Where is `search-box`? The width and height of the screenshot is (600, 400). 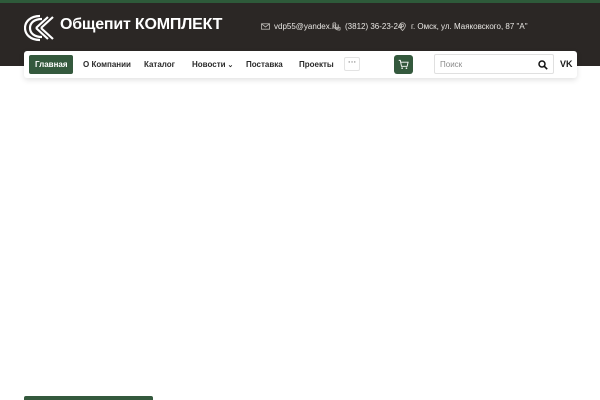
search-box is located at coordinates (494, 64).